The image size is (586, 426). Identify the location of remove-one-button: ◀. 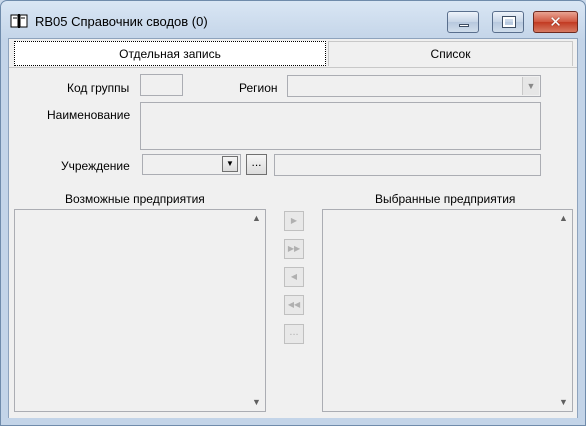
(294, 277).